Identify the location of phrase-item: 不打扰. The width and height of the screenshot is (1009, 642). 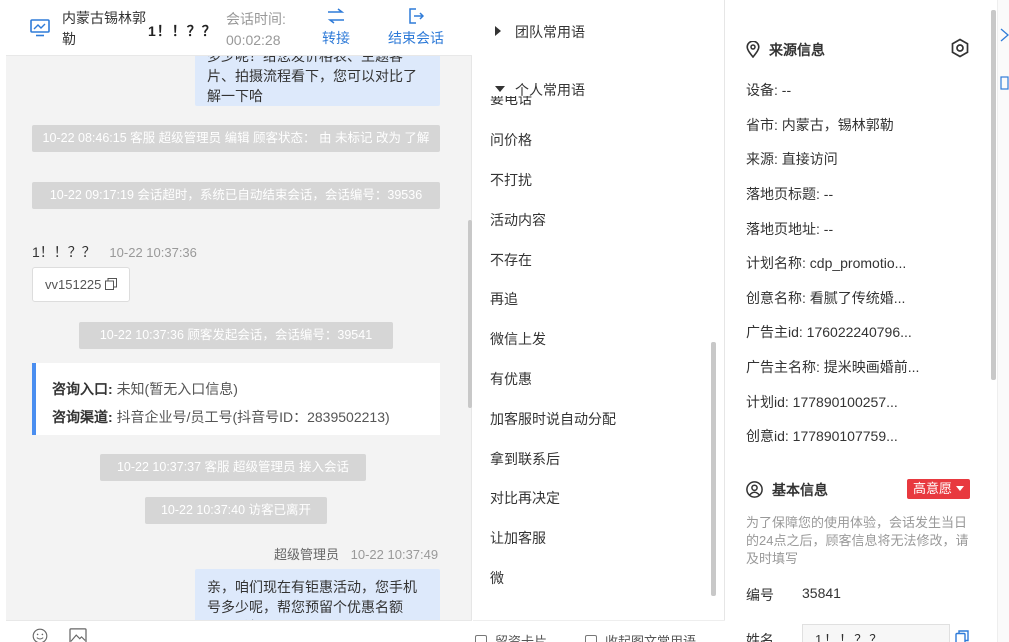
(511, 180).